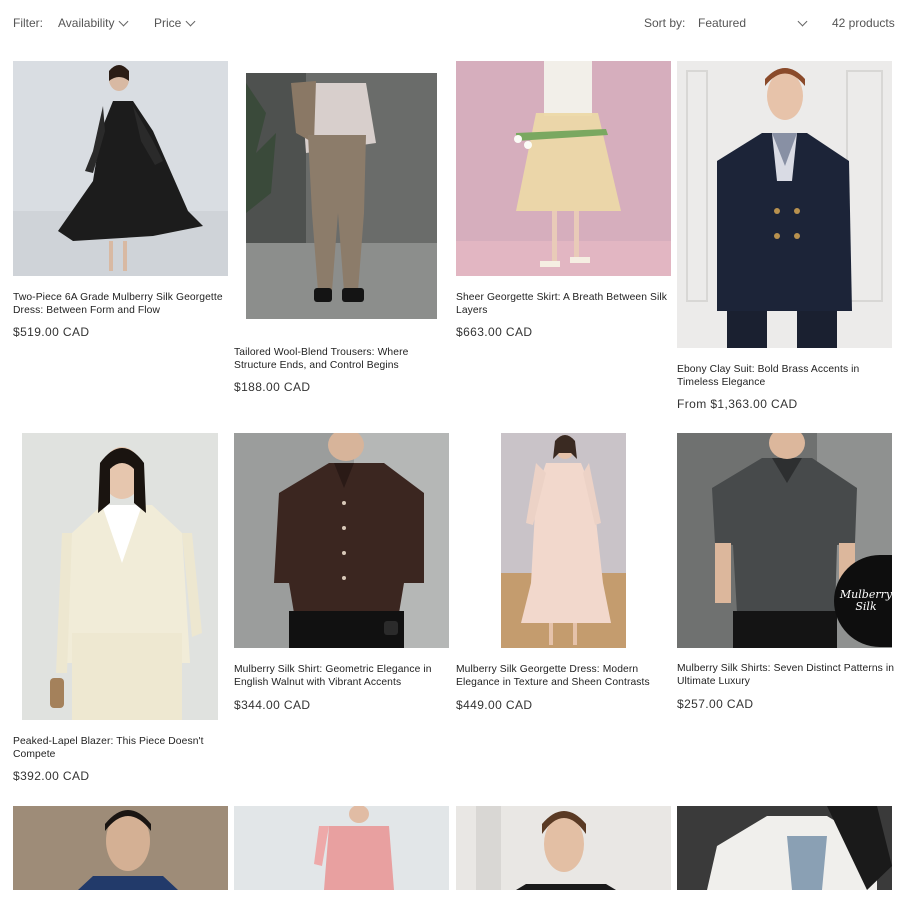  I want to click on sort-select: Featured, so click(753, 23).